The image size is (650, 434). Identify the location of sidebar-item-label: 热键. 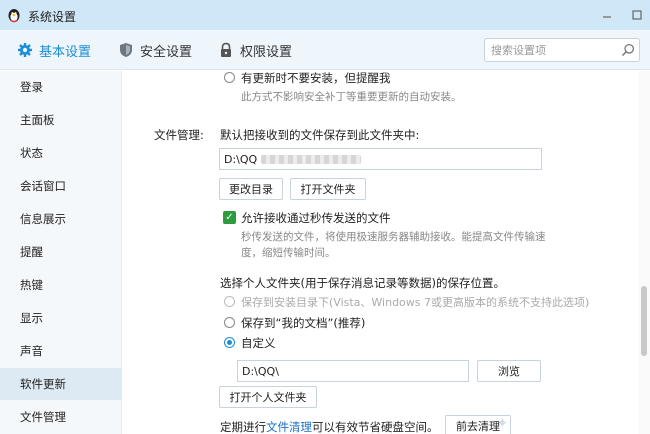
(31, 285).